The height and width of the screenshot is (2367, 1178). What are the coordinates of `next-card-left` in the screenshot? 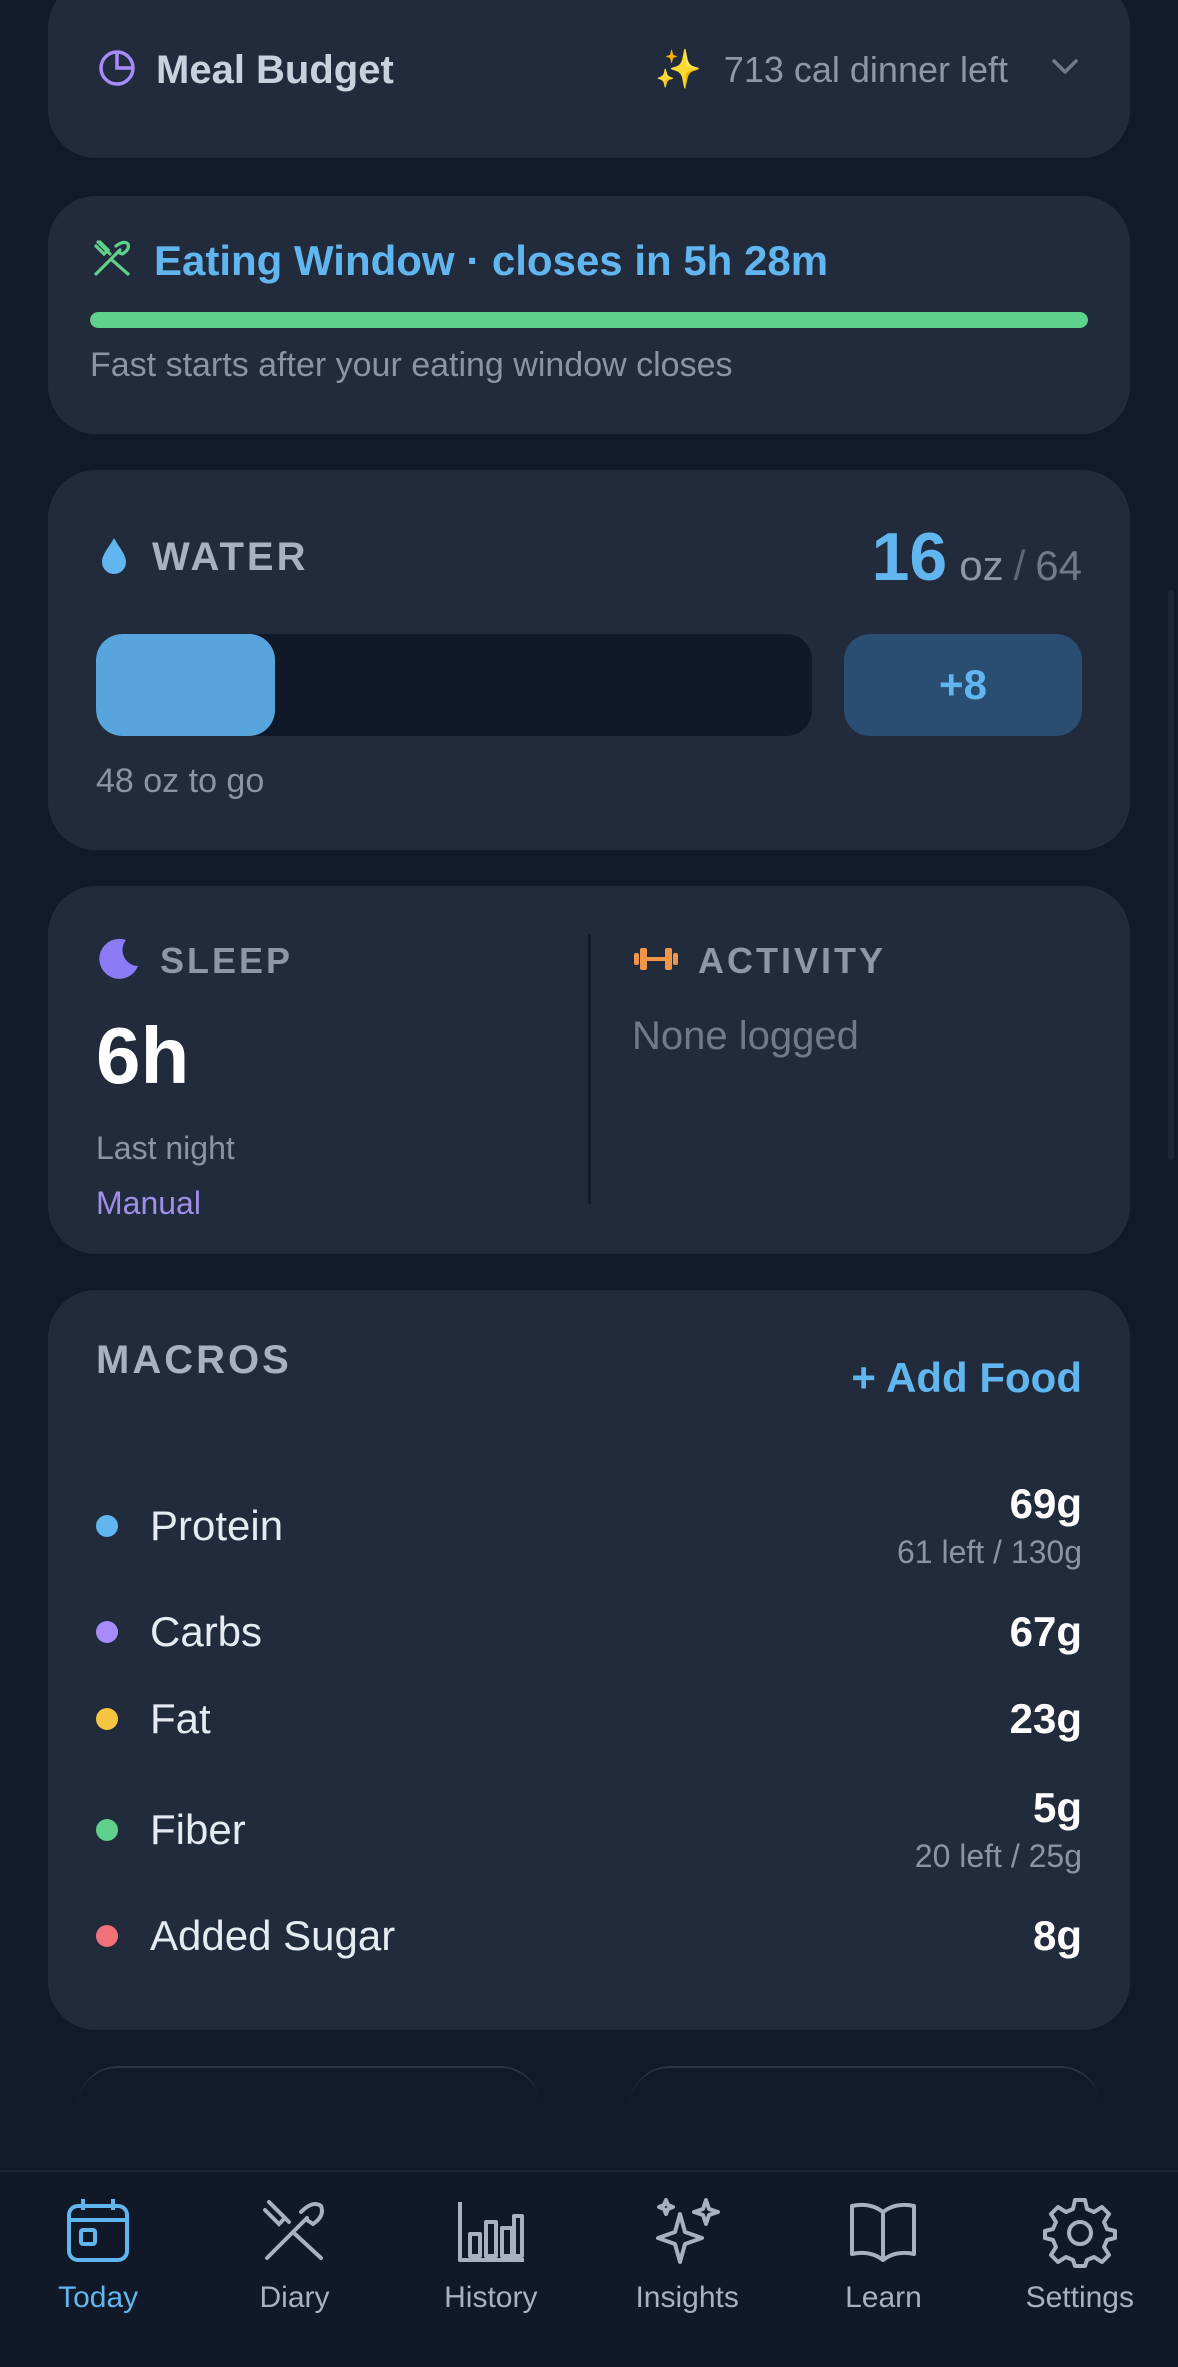 It's located at (309, 2086).